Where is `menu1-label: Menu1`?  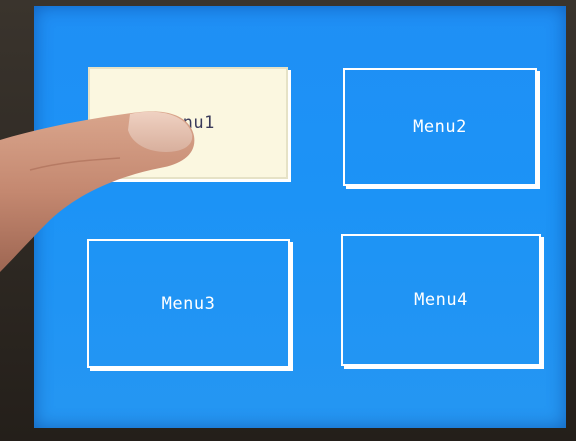 menu1-label: Menu1 is located at coordinates (188, 123).